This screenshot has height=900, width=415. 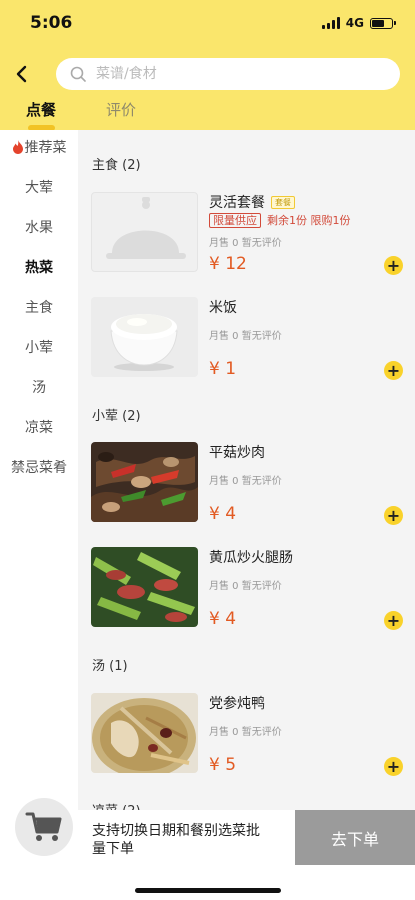 I want to click on sidebar-item-small-meat: 小荤, so click(x=39, y=348).